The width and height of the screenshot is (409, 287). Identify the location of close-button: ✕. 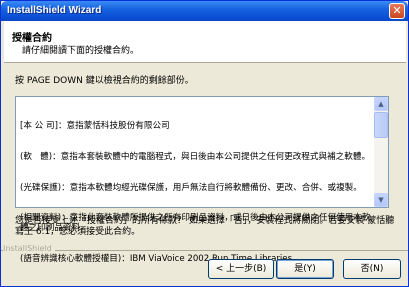
(397, 11).